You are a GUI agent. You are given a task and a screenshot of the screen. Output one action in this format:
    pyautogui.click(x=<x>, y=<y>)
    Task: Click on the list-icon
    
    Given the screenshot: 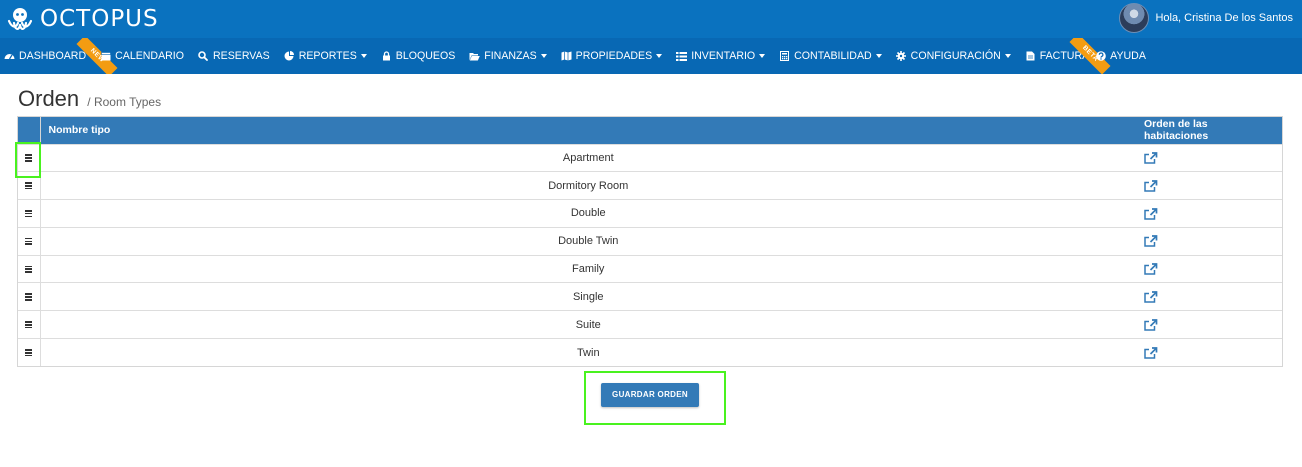 What is the action you would take?
    pyautogui.click(x=682, y=56)
    